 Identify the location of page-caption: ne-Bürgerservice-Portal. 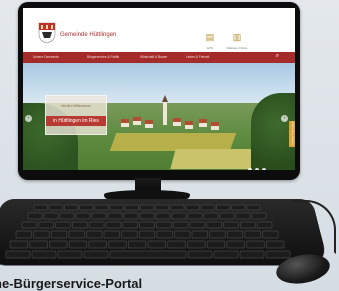
(71, 283).